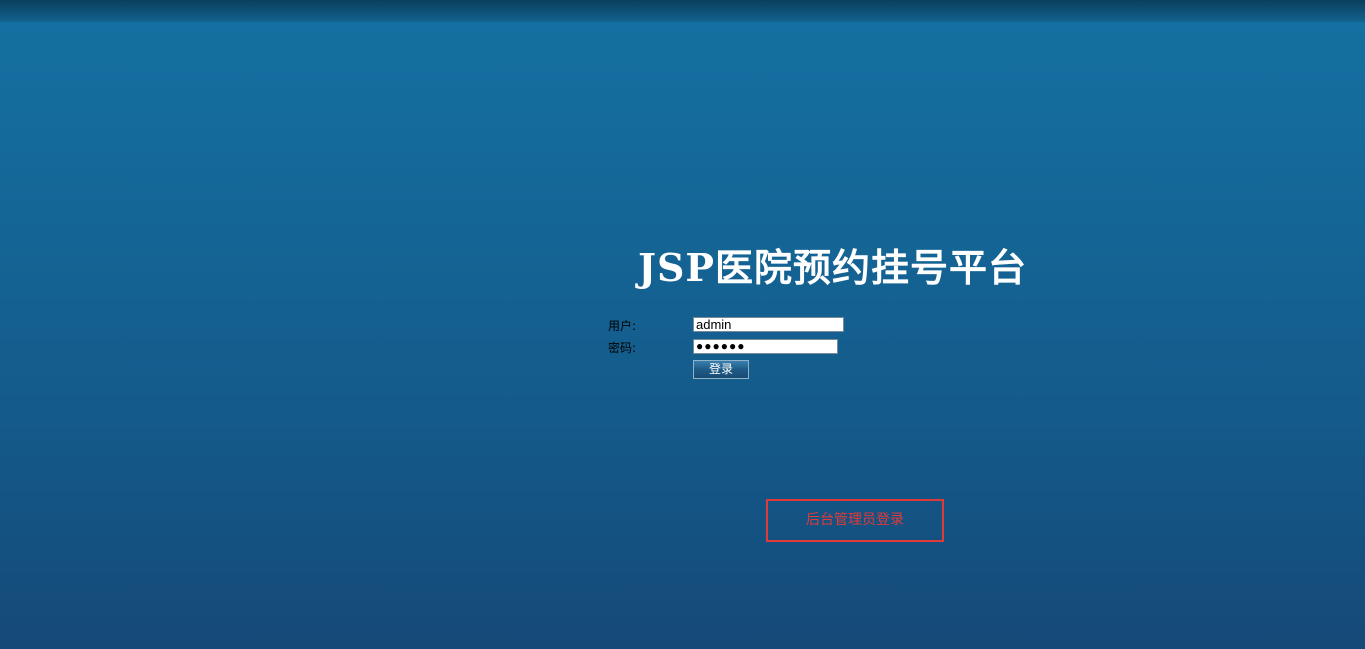  I want to click on password-input: ●●●●●●, so click(765, 346).